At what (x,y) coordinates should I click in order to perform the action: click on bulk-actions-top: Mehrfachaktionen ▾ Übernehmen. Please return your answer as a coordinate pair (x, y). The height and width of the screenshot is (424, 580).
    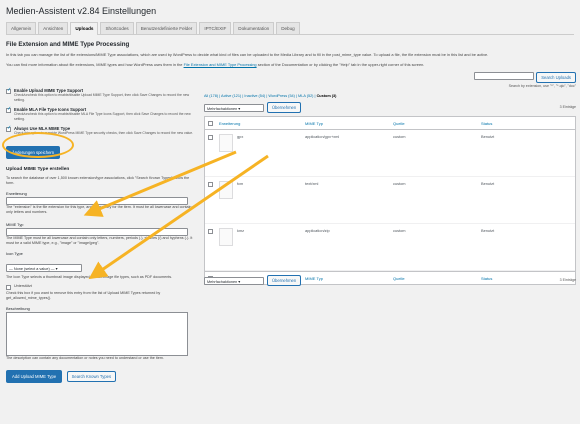
    Looking at the image, I should click on (253, 107).